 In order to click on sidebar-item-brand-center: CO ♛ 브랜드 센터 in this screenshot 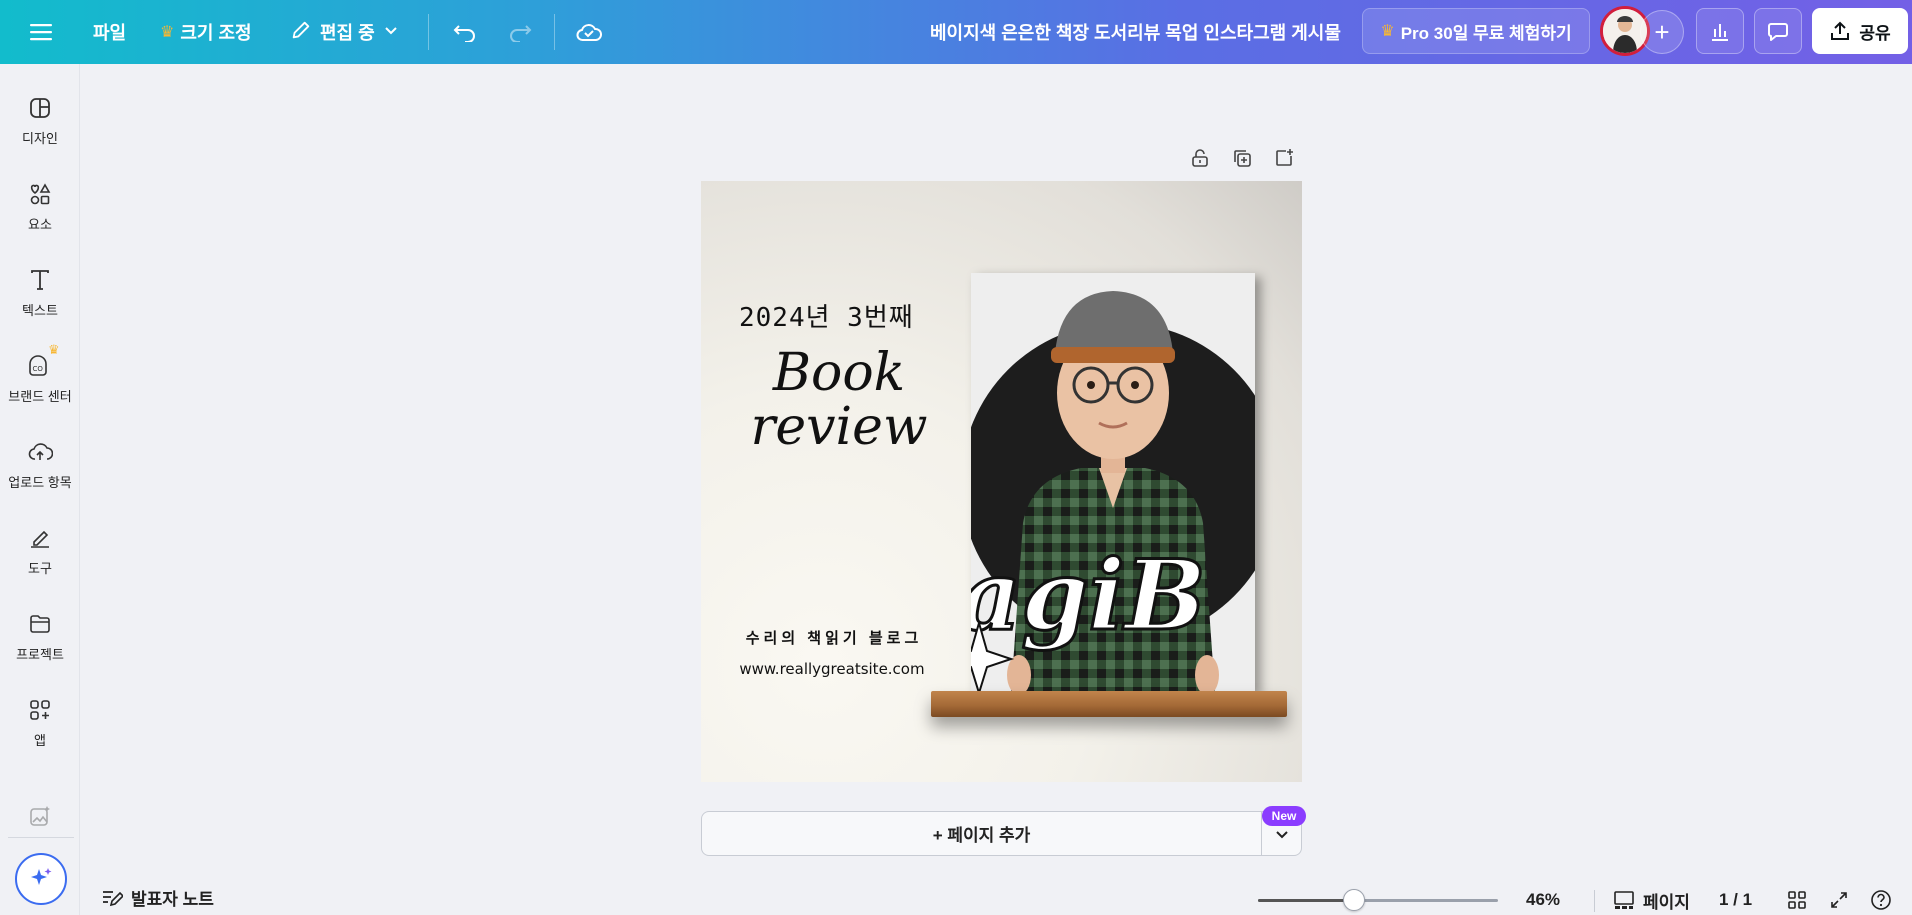, I will do `click(40, 379)`.